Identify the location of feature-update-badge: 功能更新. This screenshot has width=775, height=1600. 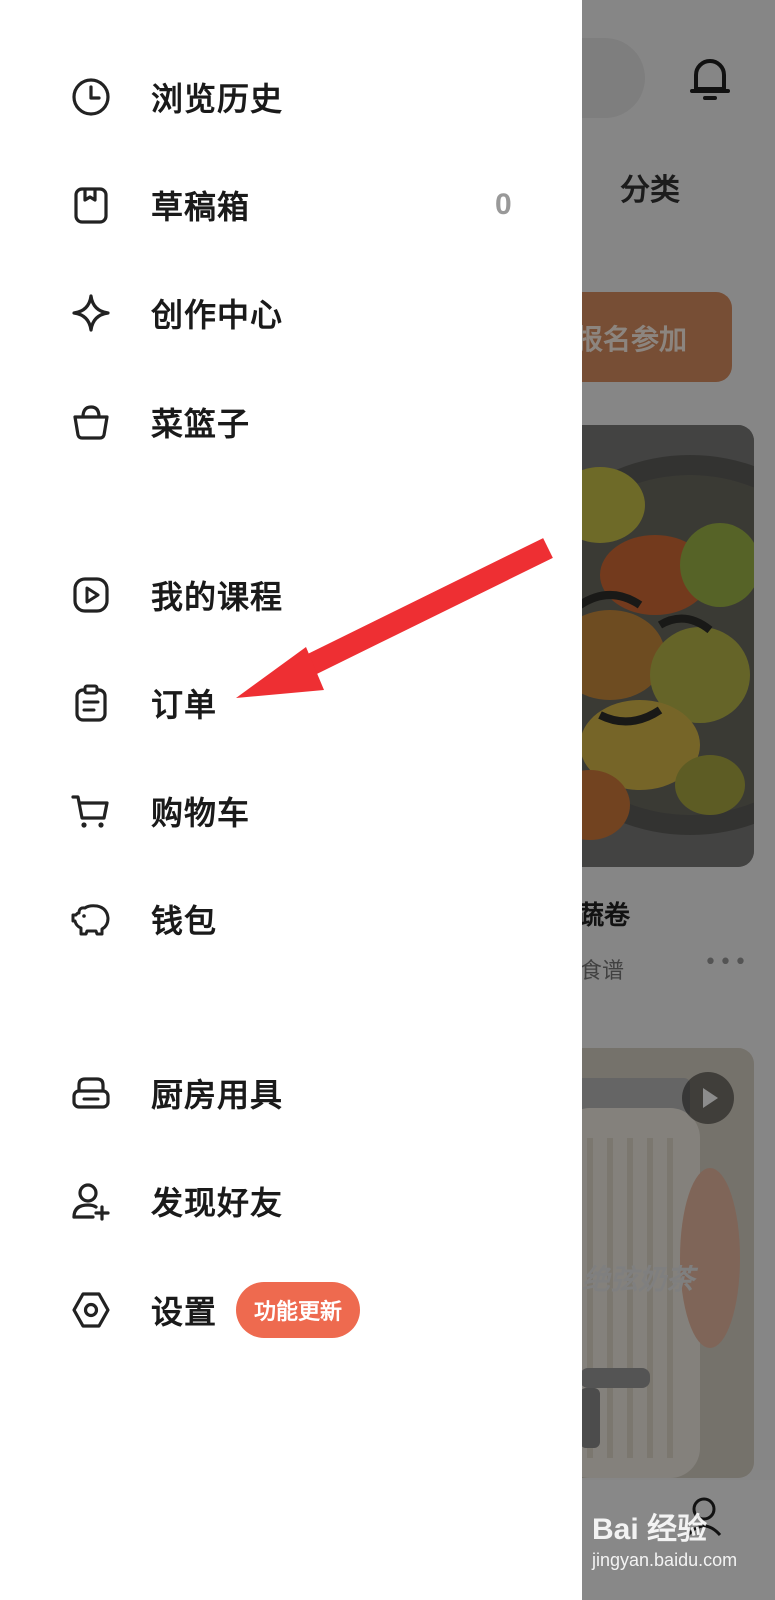
(298, 1310).